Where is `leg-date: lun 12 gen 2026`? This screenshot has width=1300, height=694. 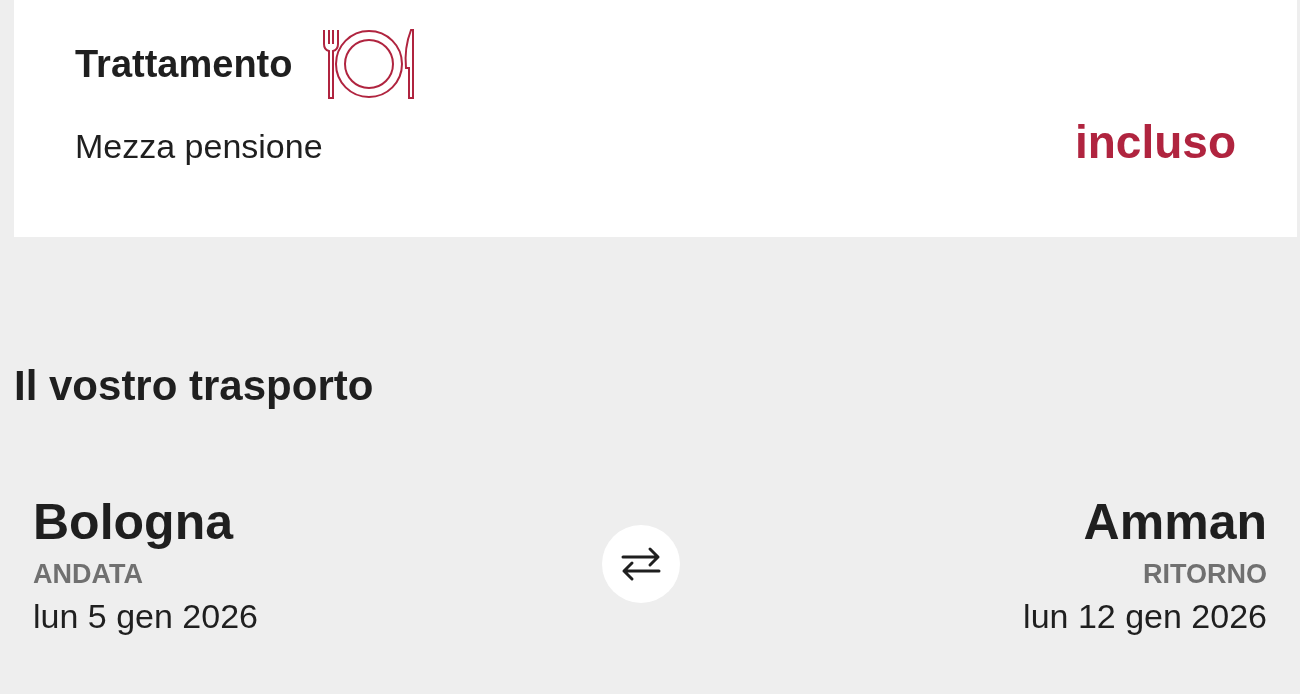
leg-date: lun 12 gen 2026 is located at coordinates (1145, 617).